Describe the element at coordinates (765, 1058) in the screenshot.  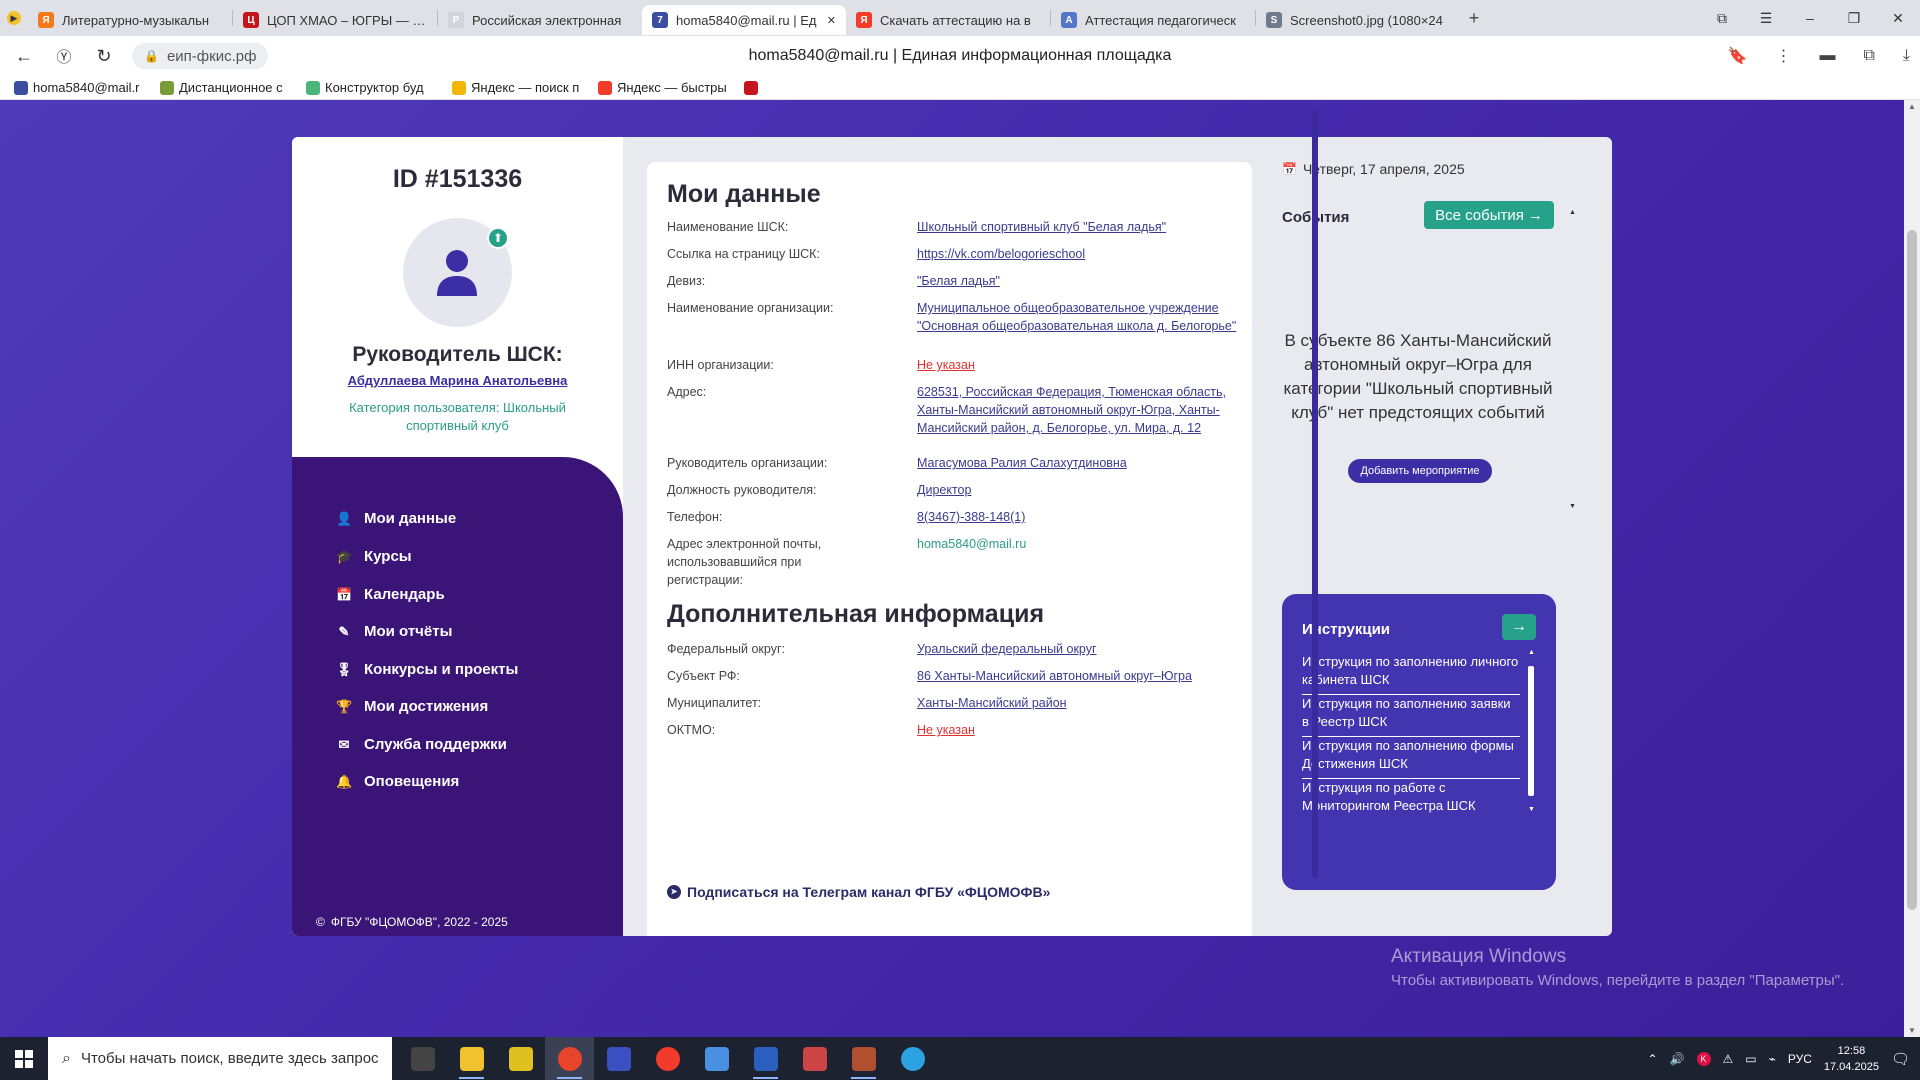
I see `word-icon` at that location.